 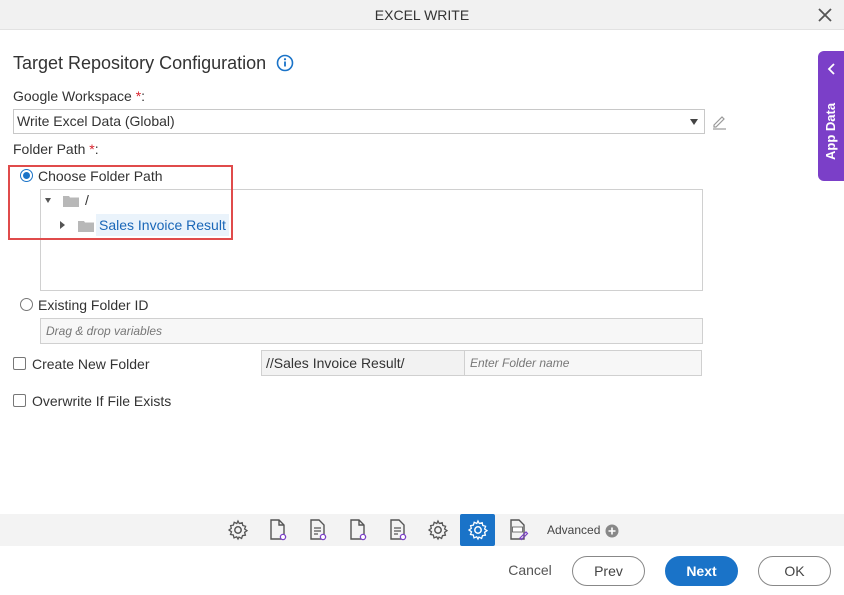 What do you see at coordinates (825, 15) in the screenshot?
I see `close-icon` at bounding box center [825, 15].